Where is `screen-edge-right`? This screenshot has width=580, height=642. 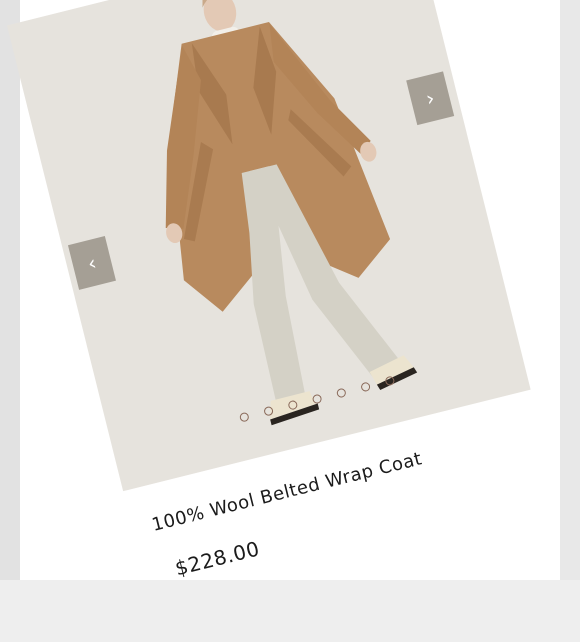
screen-edge-right is located at coordinates (570, 290).